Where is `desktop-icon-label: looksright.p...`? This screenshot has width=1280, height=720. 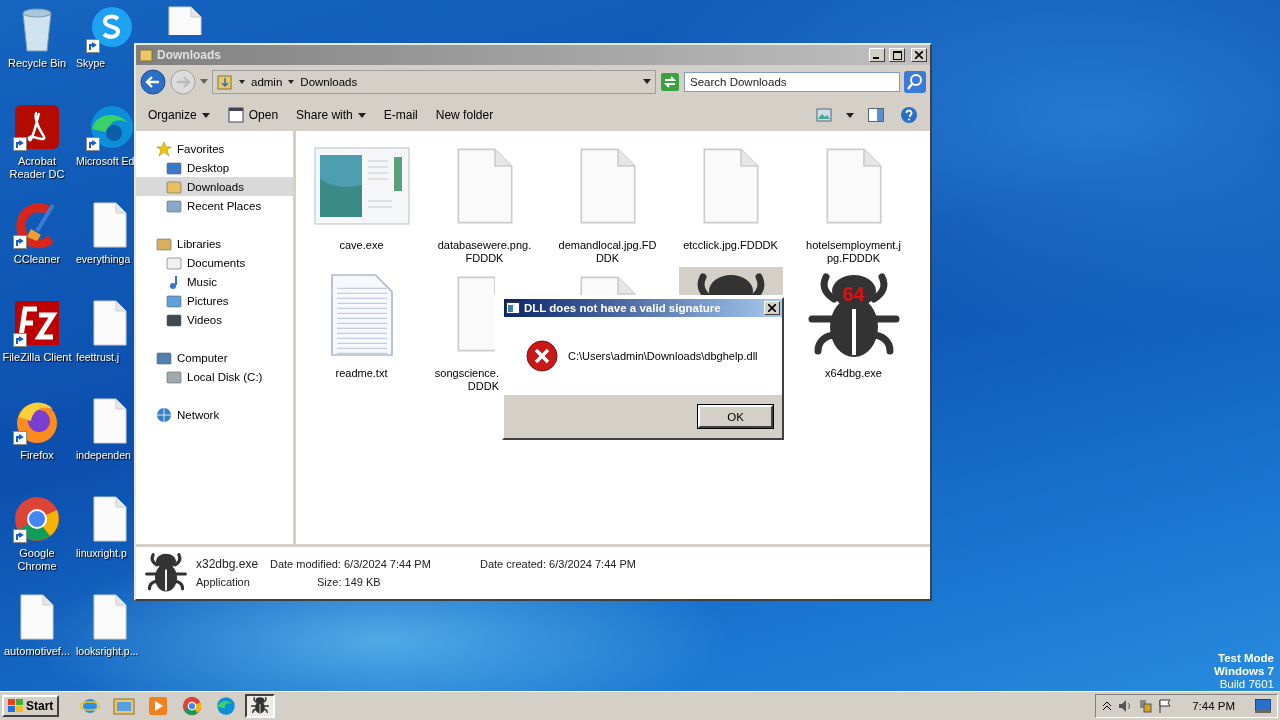
desktop-icon-label: looksright.p... is located at coordinates (107, 651).